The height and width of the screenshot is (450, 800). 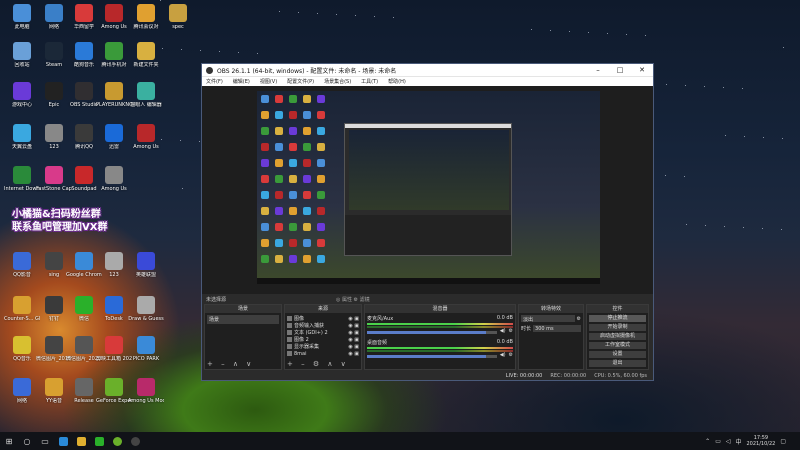 What do you see at coordinates (241, 81) in the screenshot?
I see `menu-item: 编辑(E)` at bounding box center [241, 81].